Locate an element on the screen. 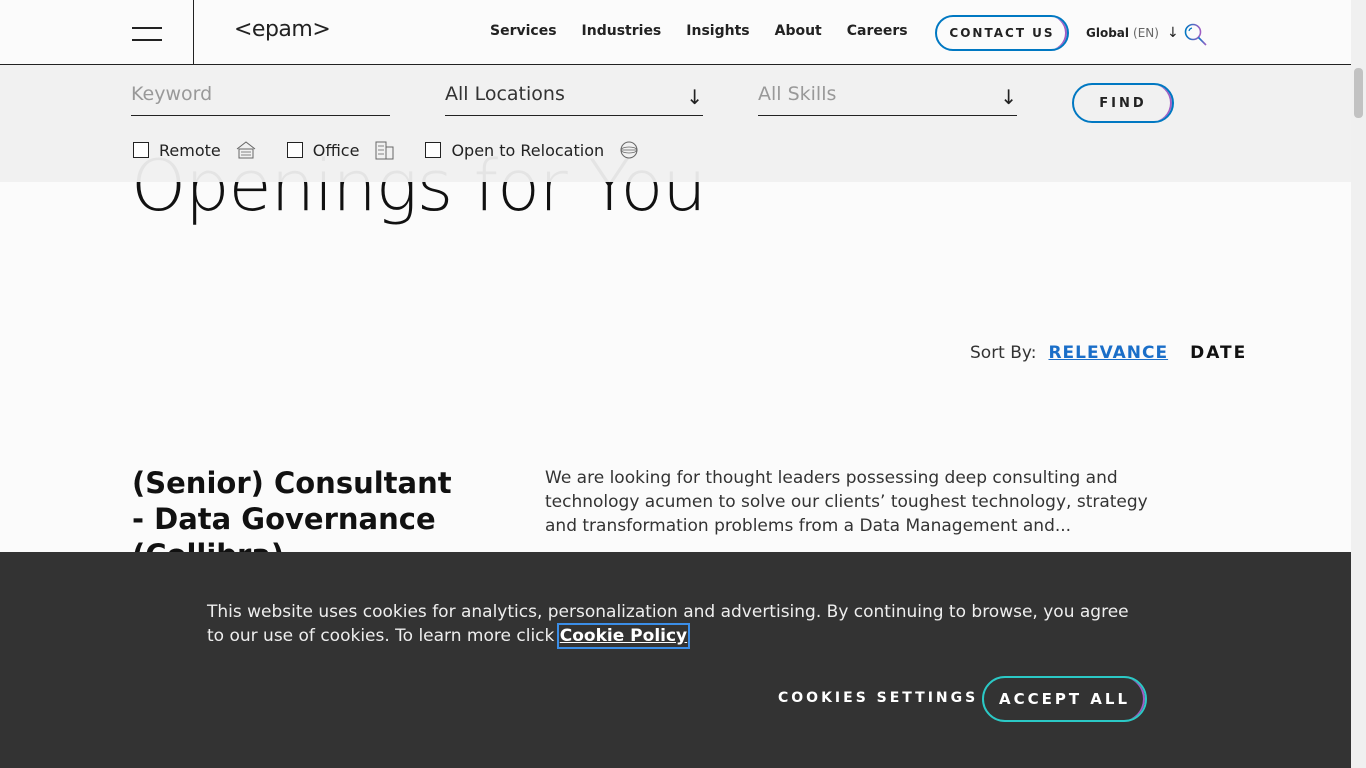 The height and width of the screenshot is (768, 1366). location-value: All Locations is located at coordinates (505, 94).